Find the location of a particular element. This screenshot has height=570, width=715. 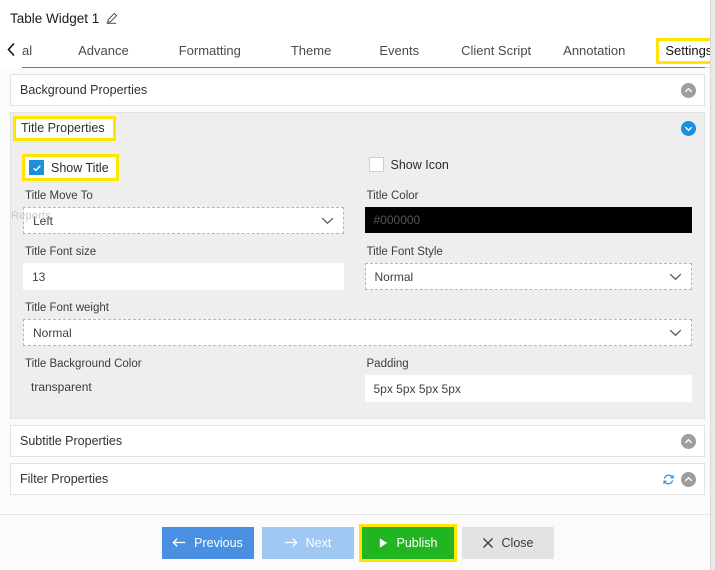

show-title-label: Show Title is located at coordinates (80, 167).